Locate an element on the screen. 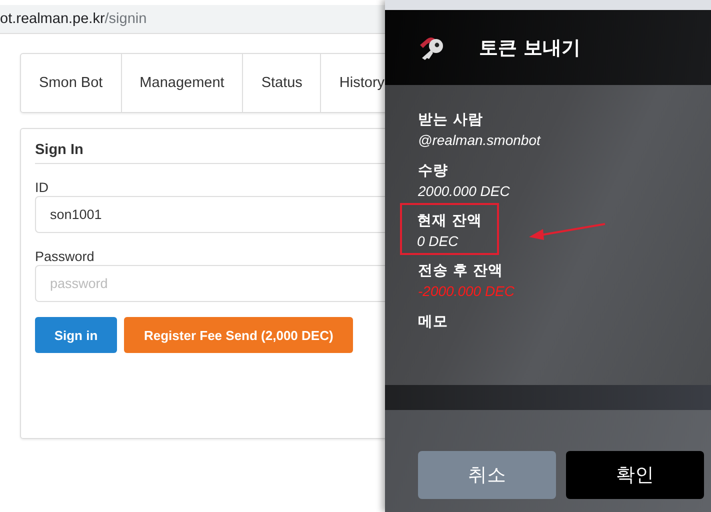  field-value: @realman.smonbot is located at coordinates (479, 140).